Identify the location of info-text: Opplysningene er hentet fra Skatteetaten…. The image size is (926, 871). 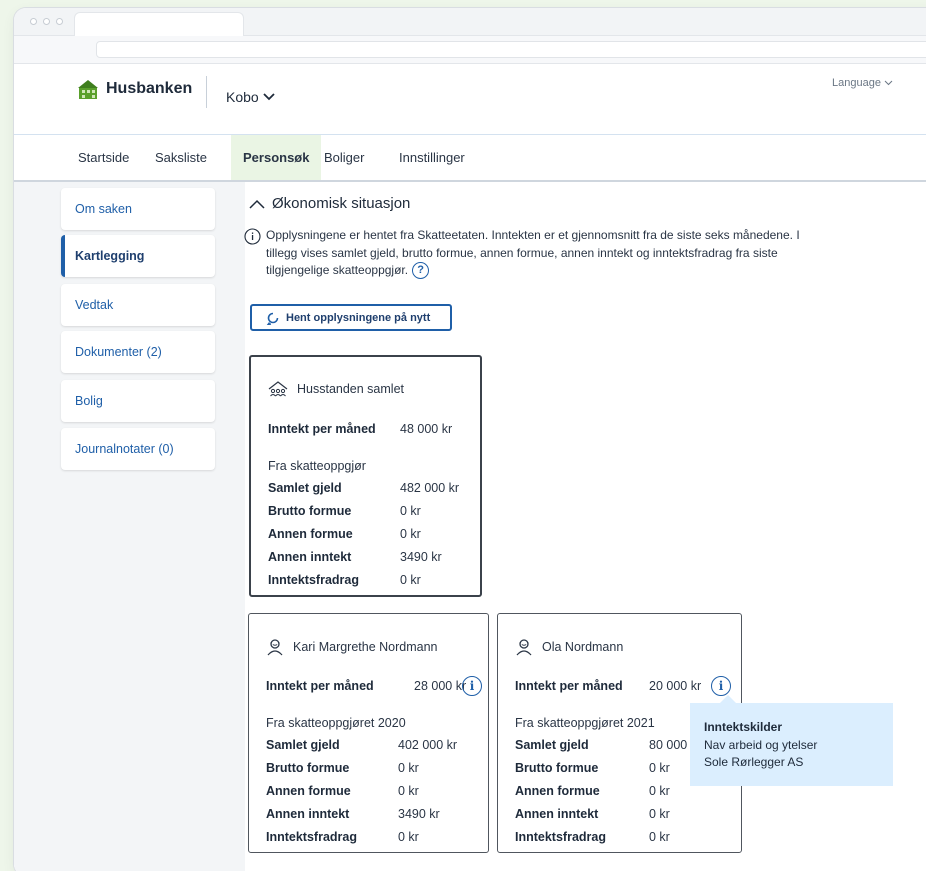
(533, 252).